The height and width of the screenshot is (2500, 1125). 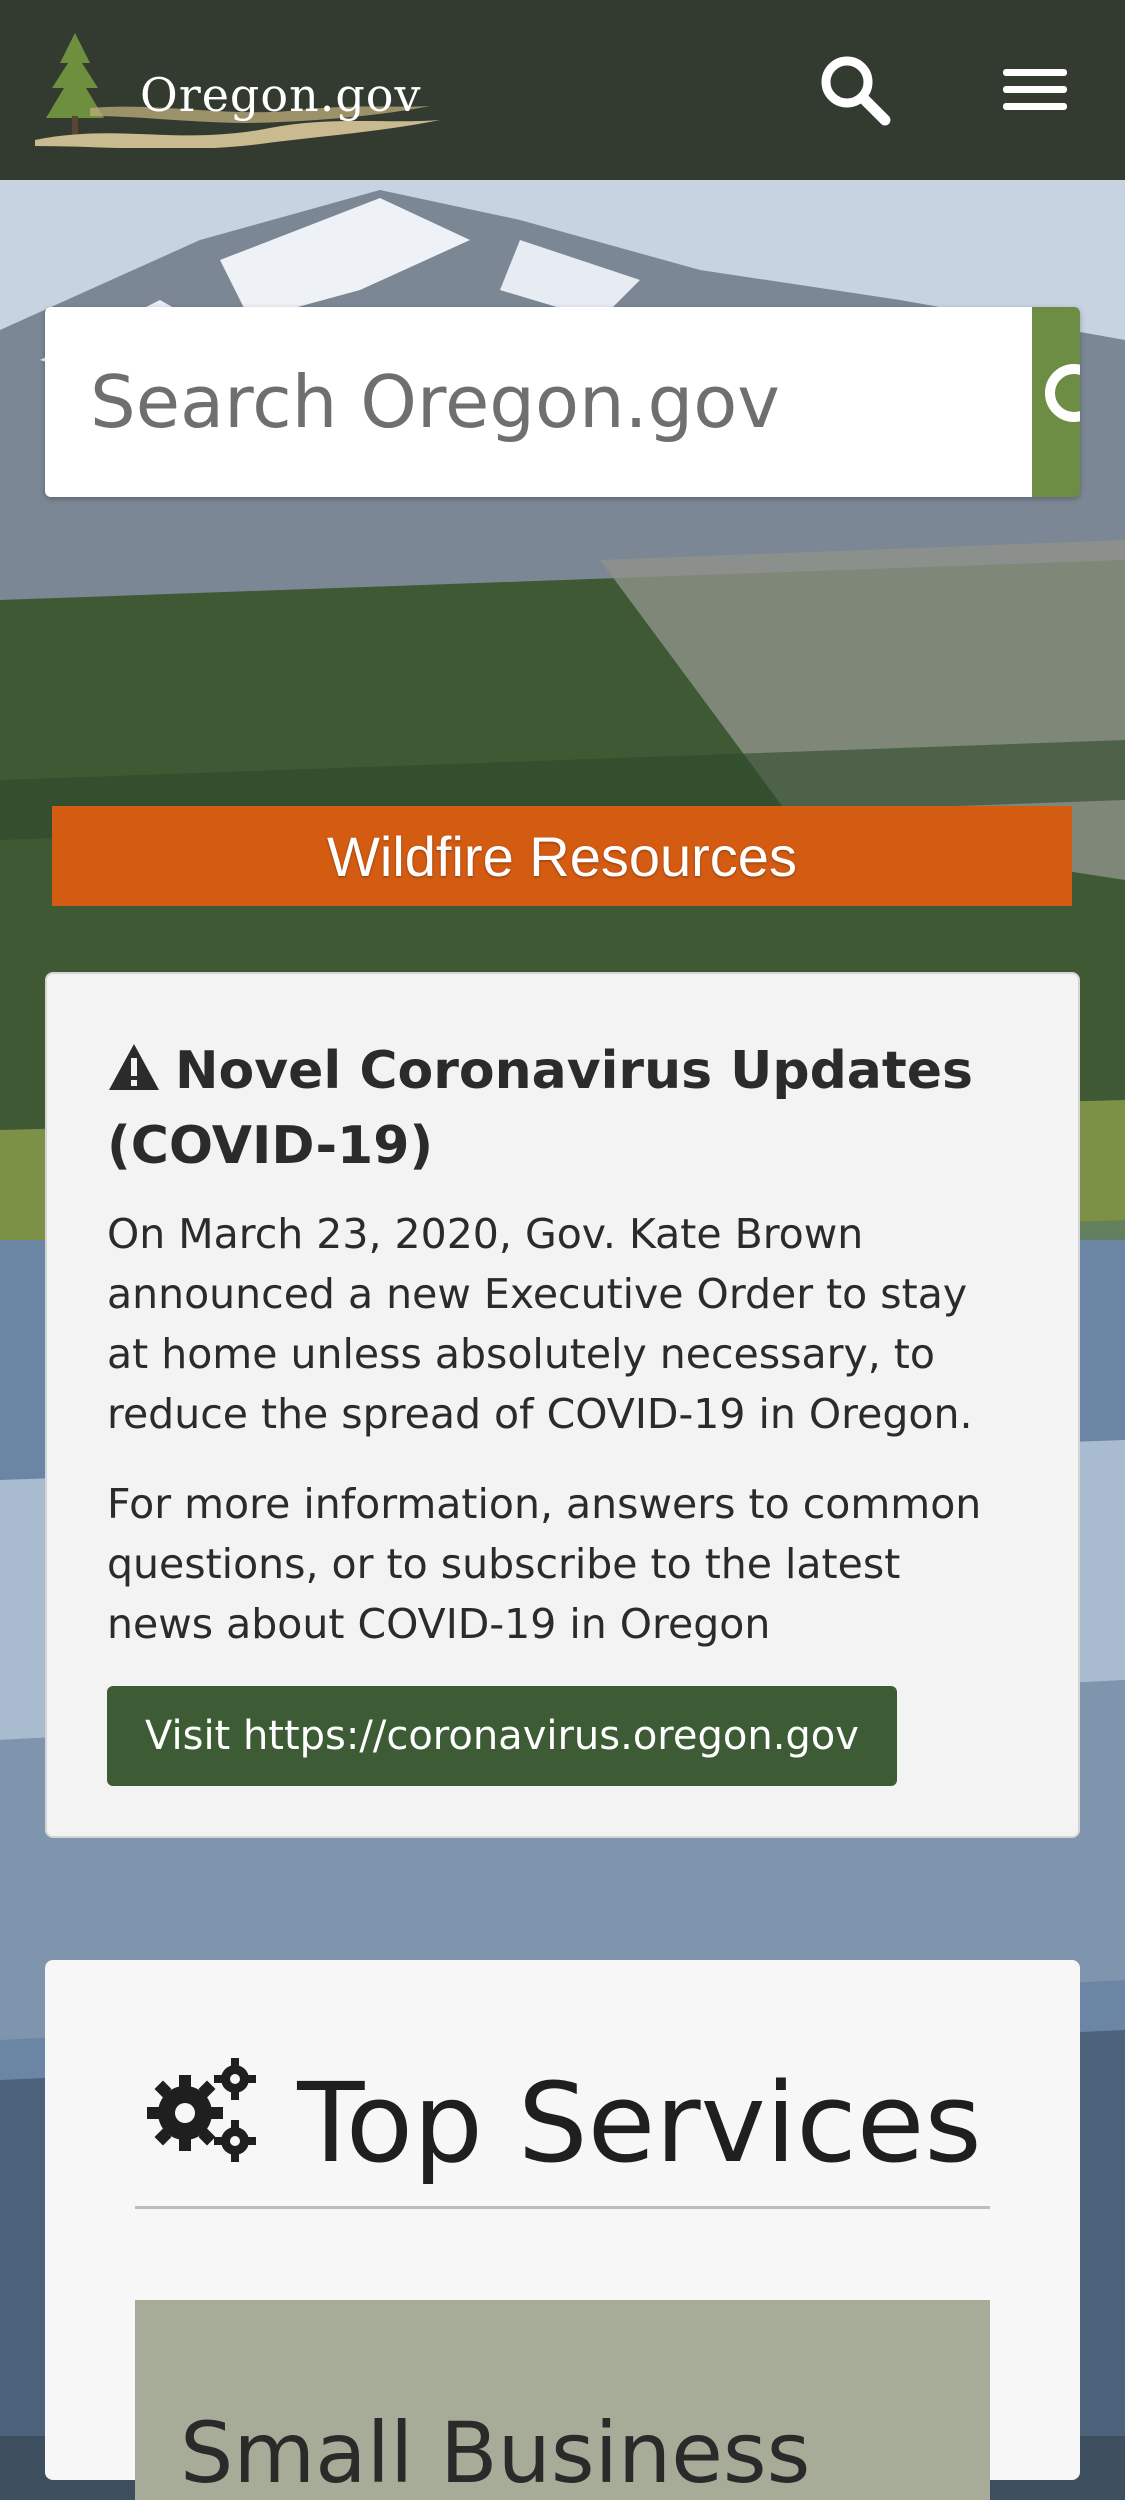 I want to click on hamburger-menu-icon, so click(x=1035, y=89).